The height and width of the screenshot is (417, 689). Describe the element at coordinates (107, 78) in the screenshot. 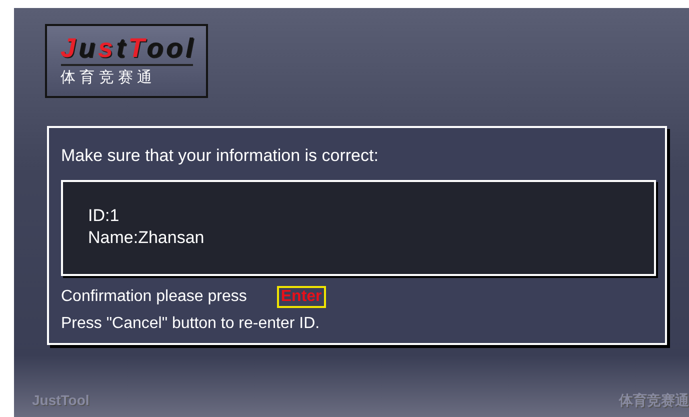

I see `logo-subtitle: 体 育 竞 赛 通` at that location.